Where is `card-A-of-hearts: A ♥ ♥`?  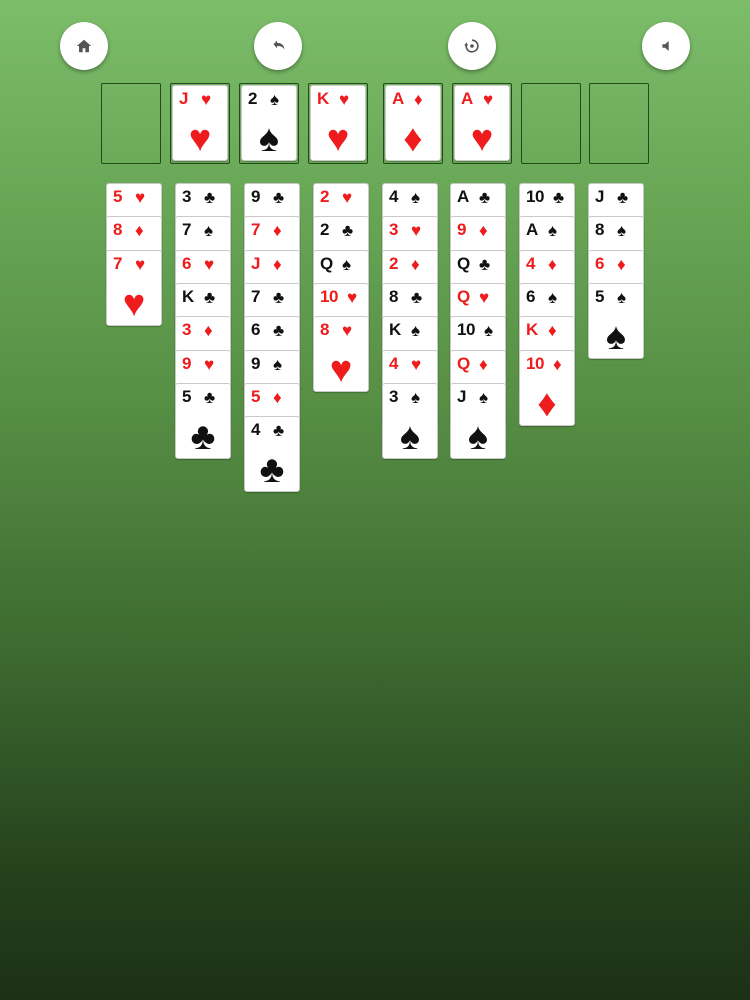 card-A-of-hearts: A ♥ ♥ is located at coordinates (482, 123).